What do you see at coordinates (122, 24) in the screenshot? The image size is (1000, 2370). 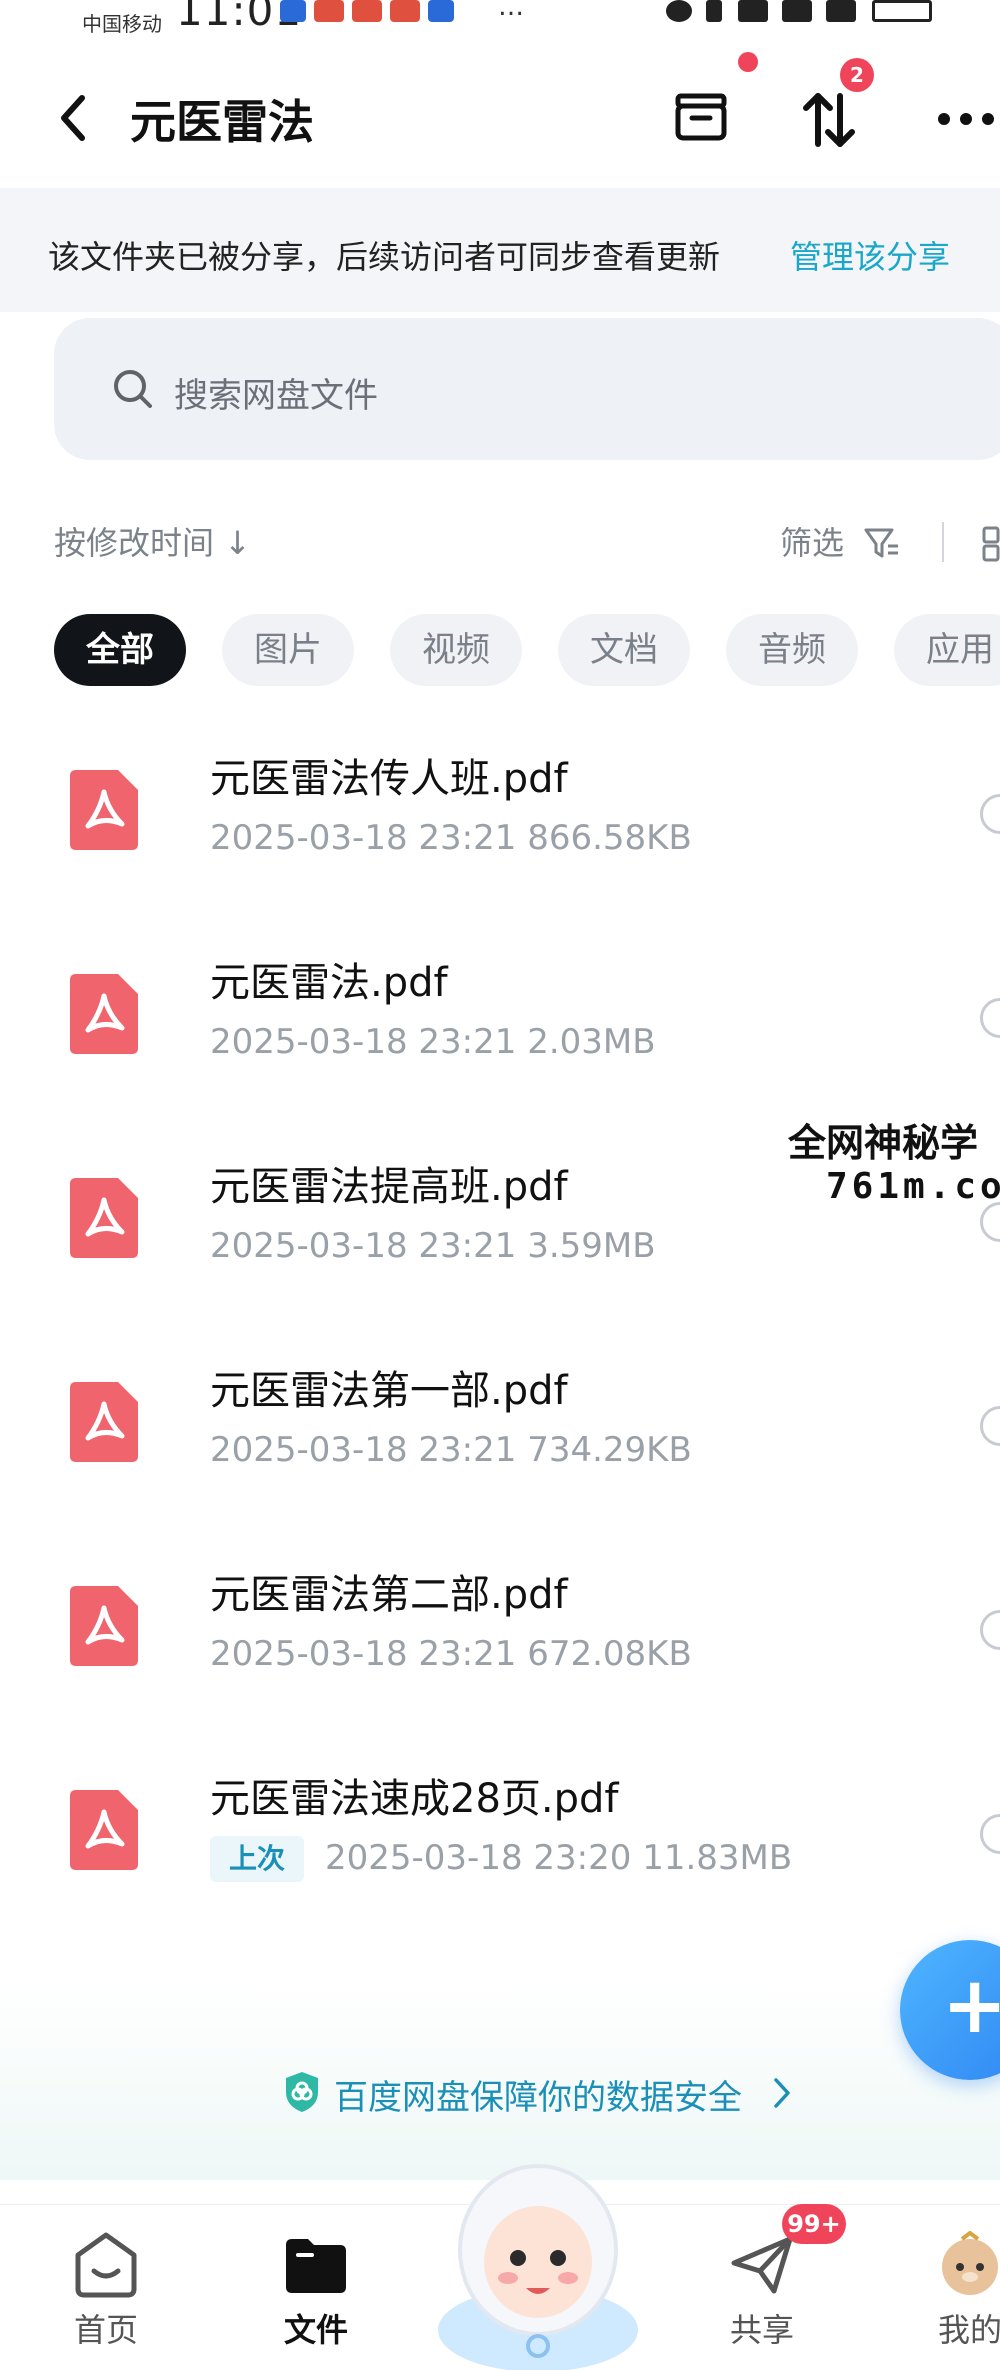 I see `carrier-label: 中国移动` at bounding box center [122, 24].